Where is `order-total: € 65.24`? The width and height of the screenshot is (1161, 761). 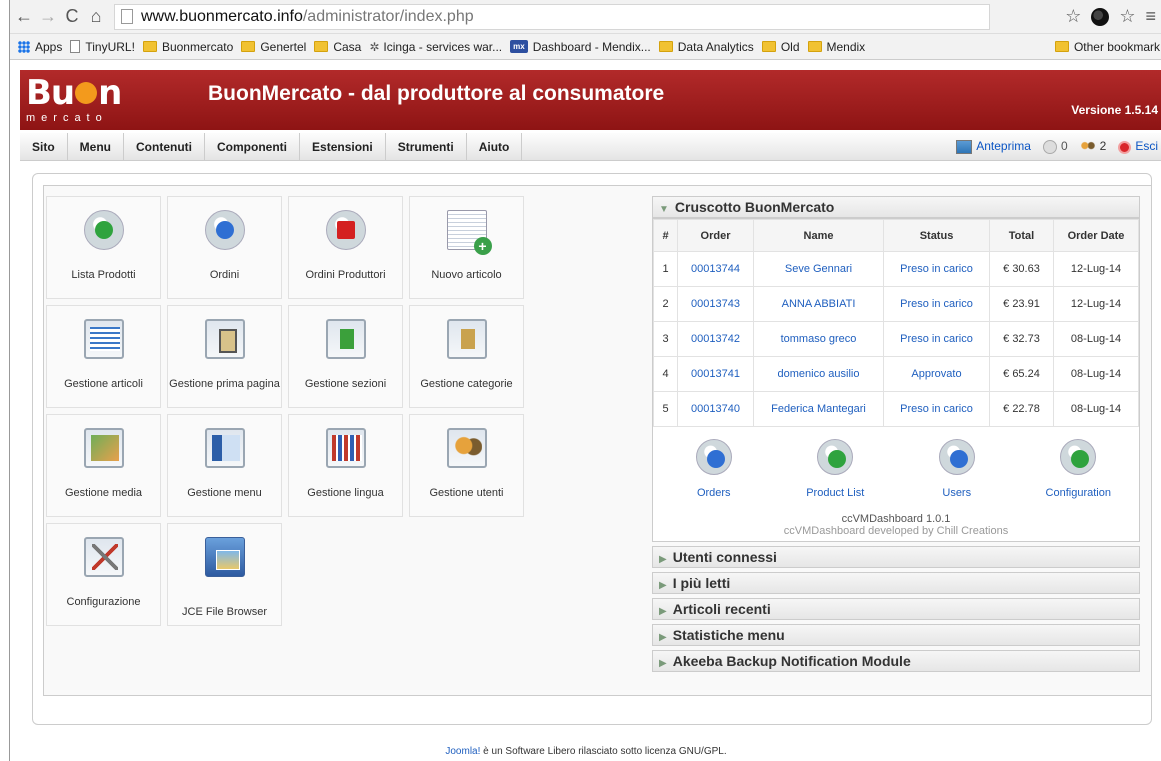
order-total: € 65.24 is located at coordinates (1021, 374).